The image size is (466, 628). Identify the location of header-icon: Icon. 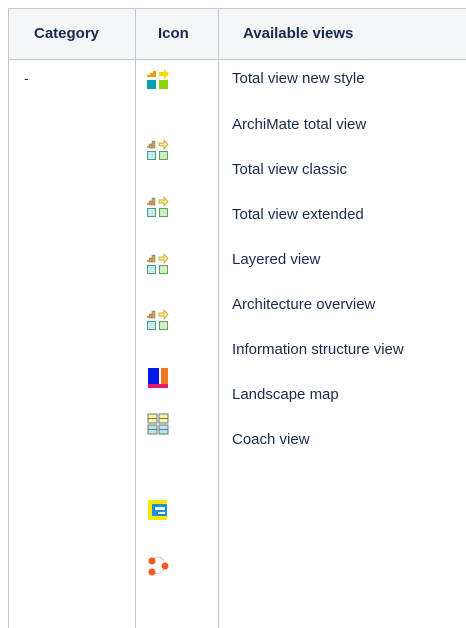
(173, 33).